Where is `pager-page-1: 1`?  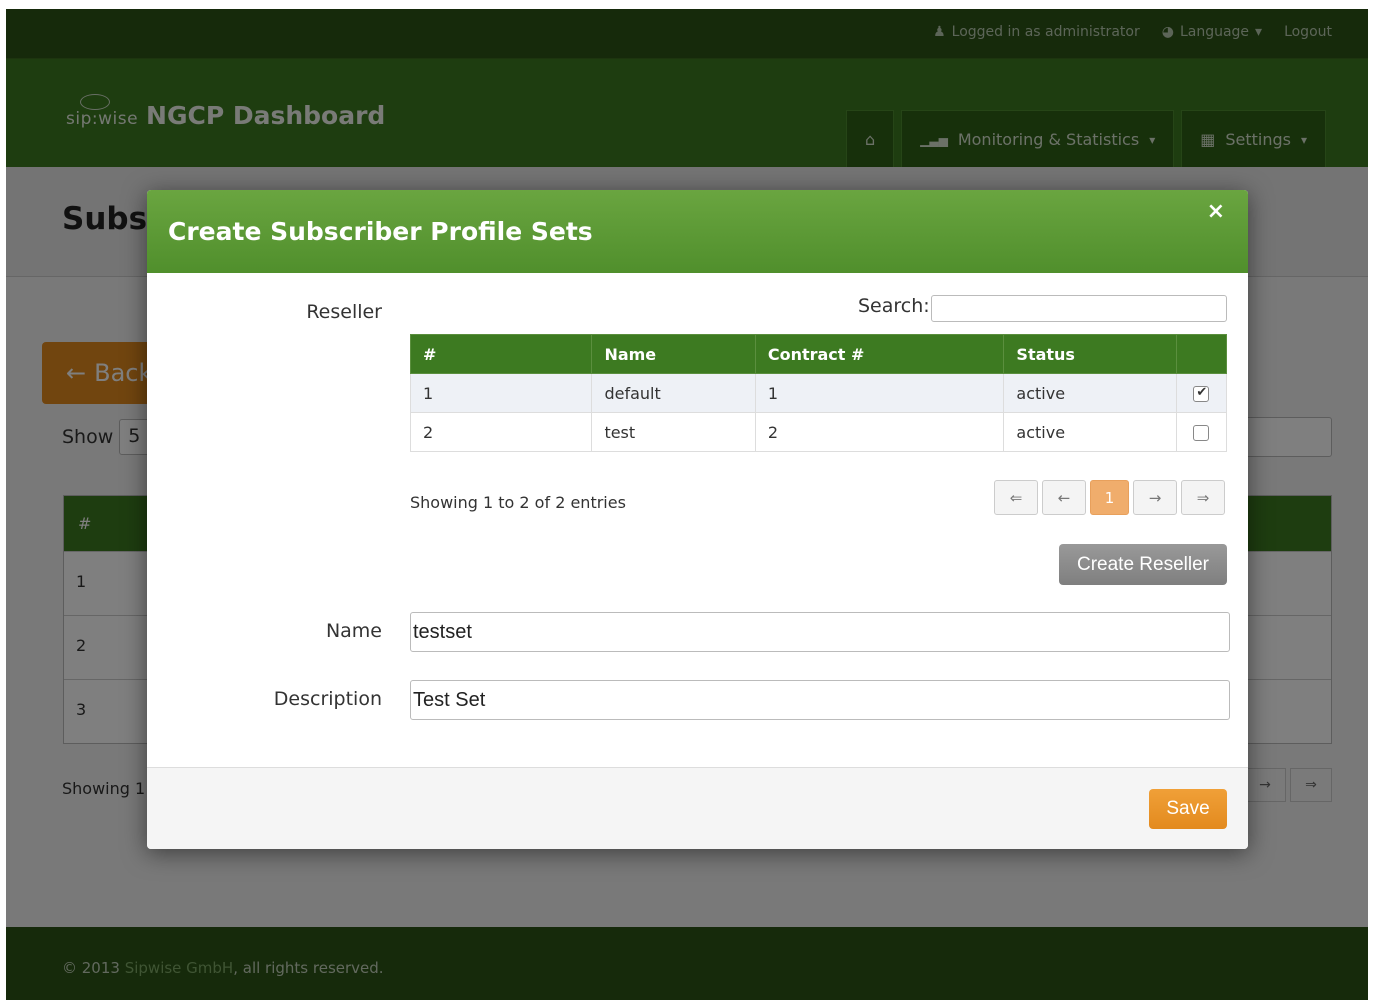
pager-page-1: 1 is located at coordinates (1109, 497).